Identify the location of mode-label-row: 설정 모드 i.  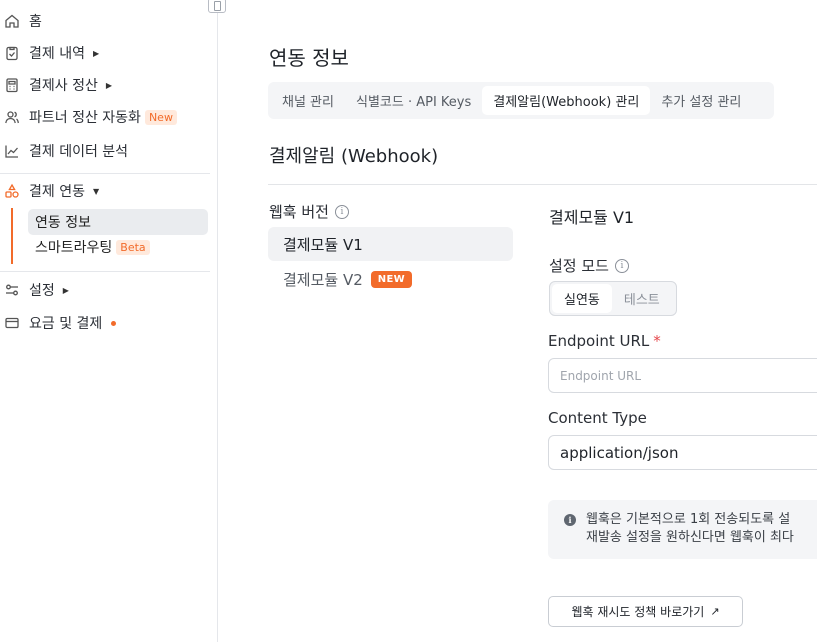
(589, 265).